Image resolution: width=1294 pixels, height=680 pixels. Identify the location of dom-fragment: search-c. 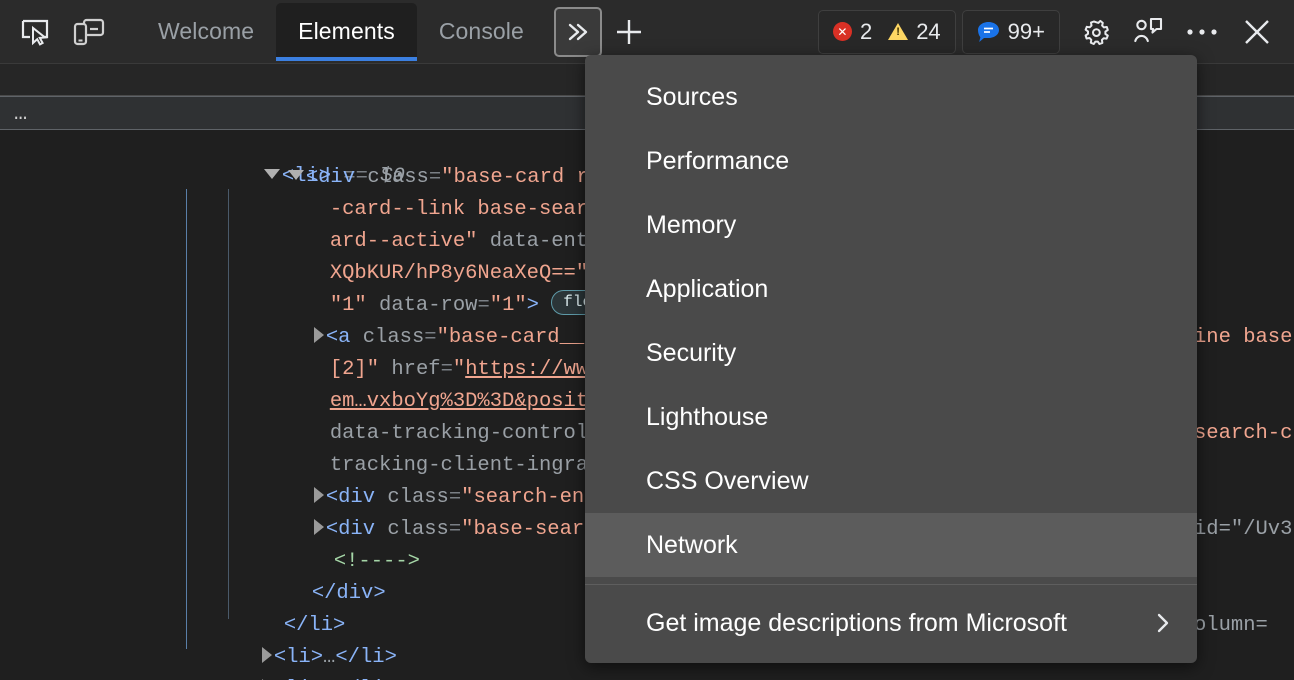
(1243, 433).